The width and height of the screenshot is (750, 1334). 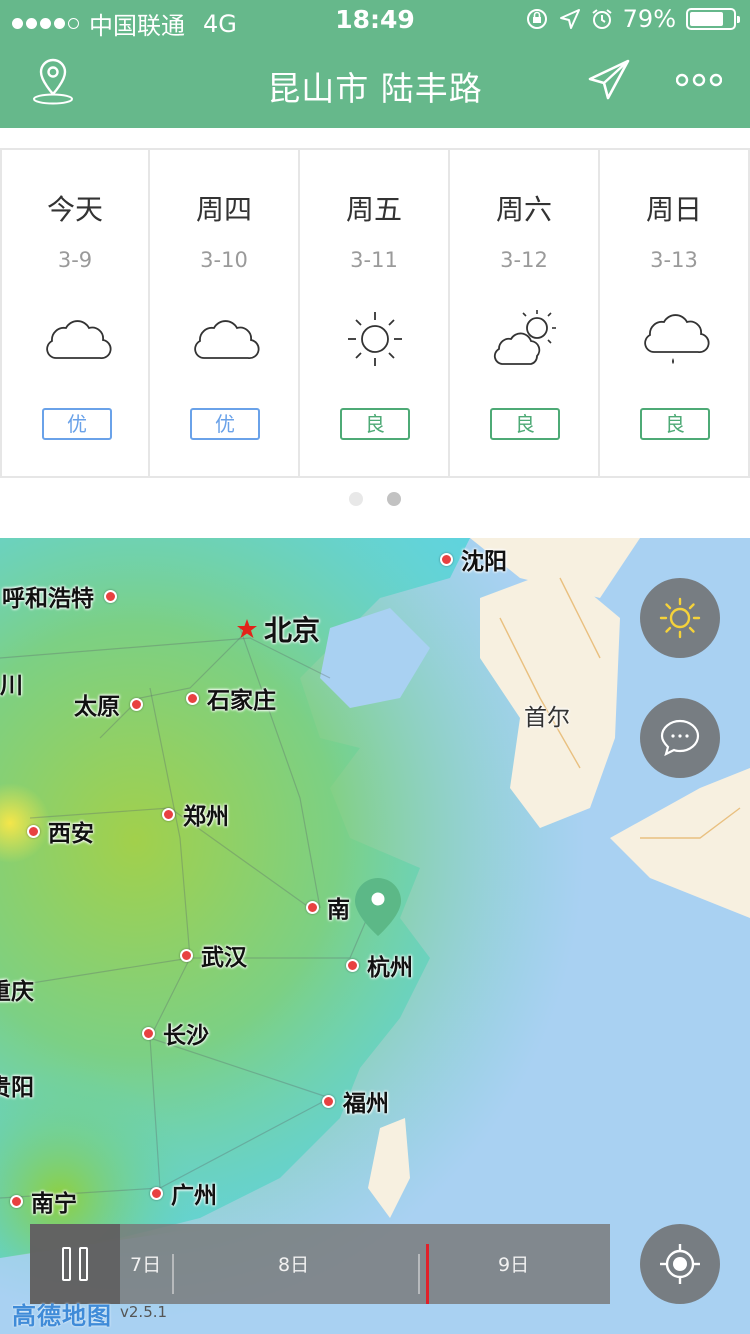 What do you see at coordinates (175, 1033) in the screenshot?
I see `city-label: 长沙` at bounding box center [175, 1033].